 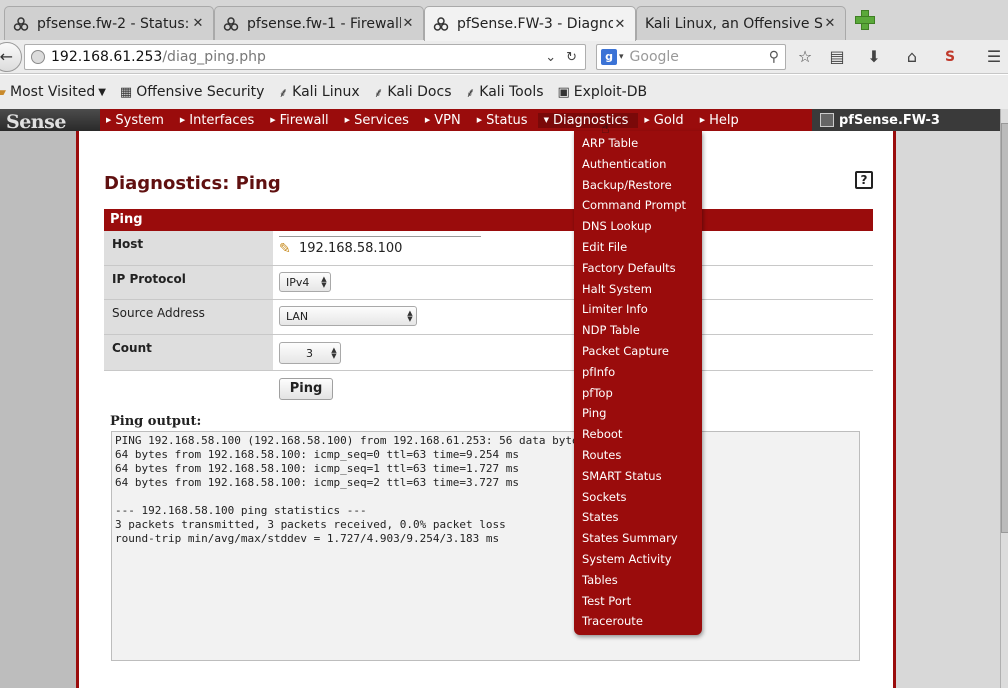 What do you see at coordinates (1004, 328) in the screenshot?
I see `scrollbar-thumb` at bounding box center [1004, 328].